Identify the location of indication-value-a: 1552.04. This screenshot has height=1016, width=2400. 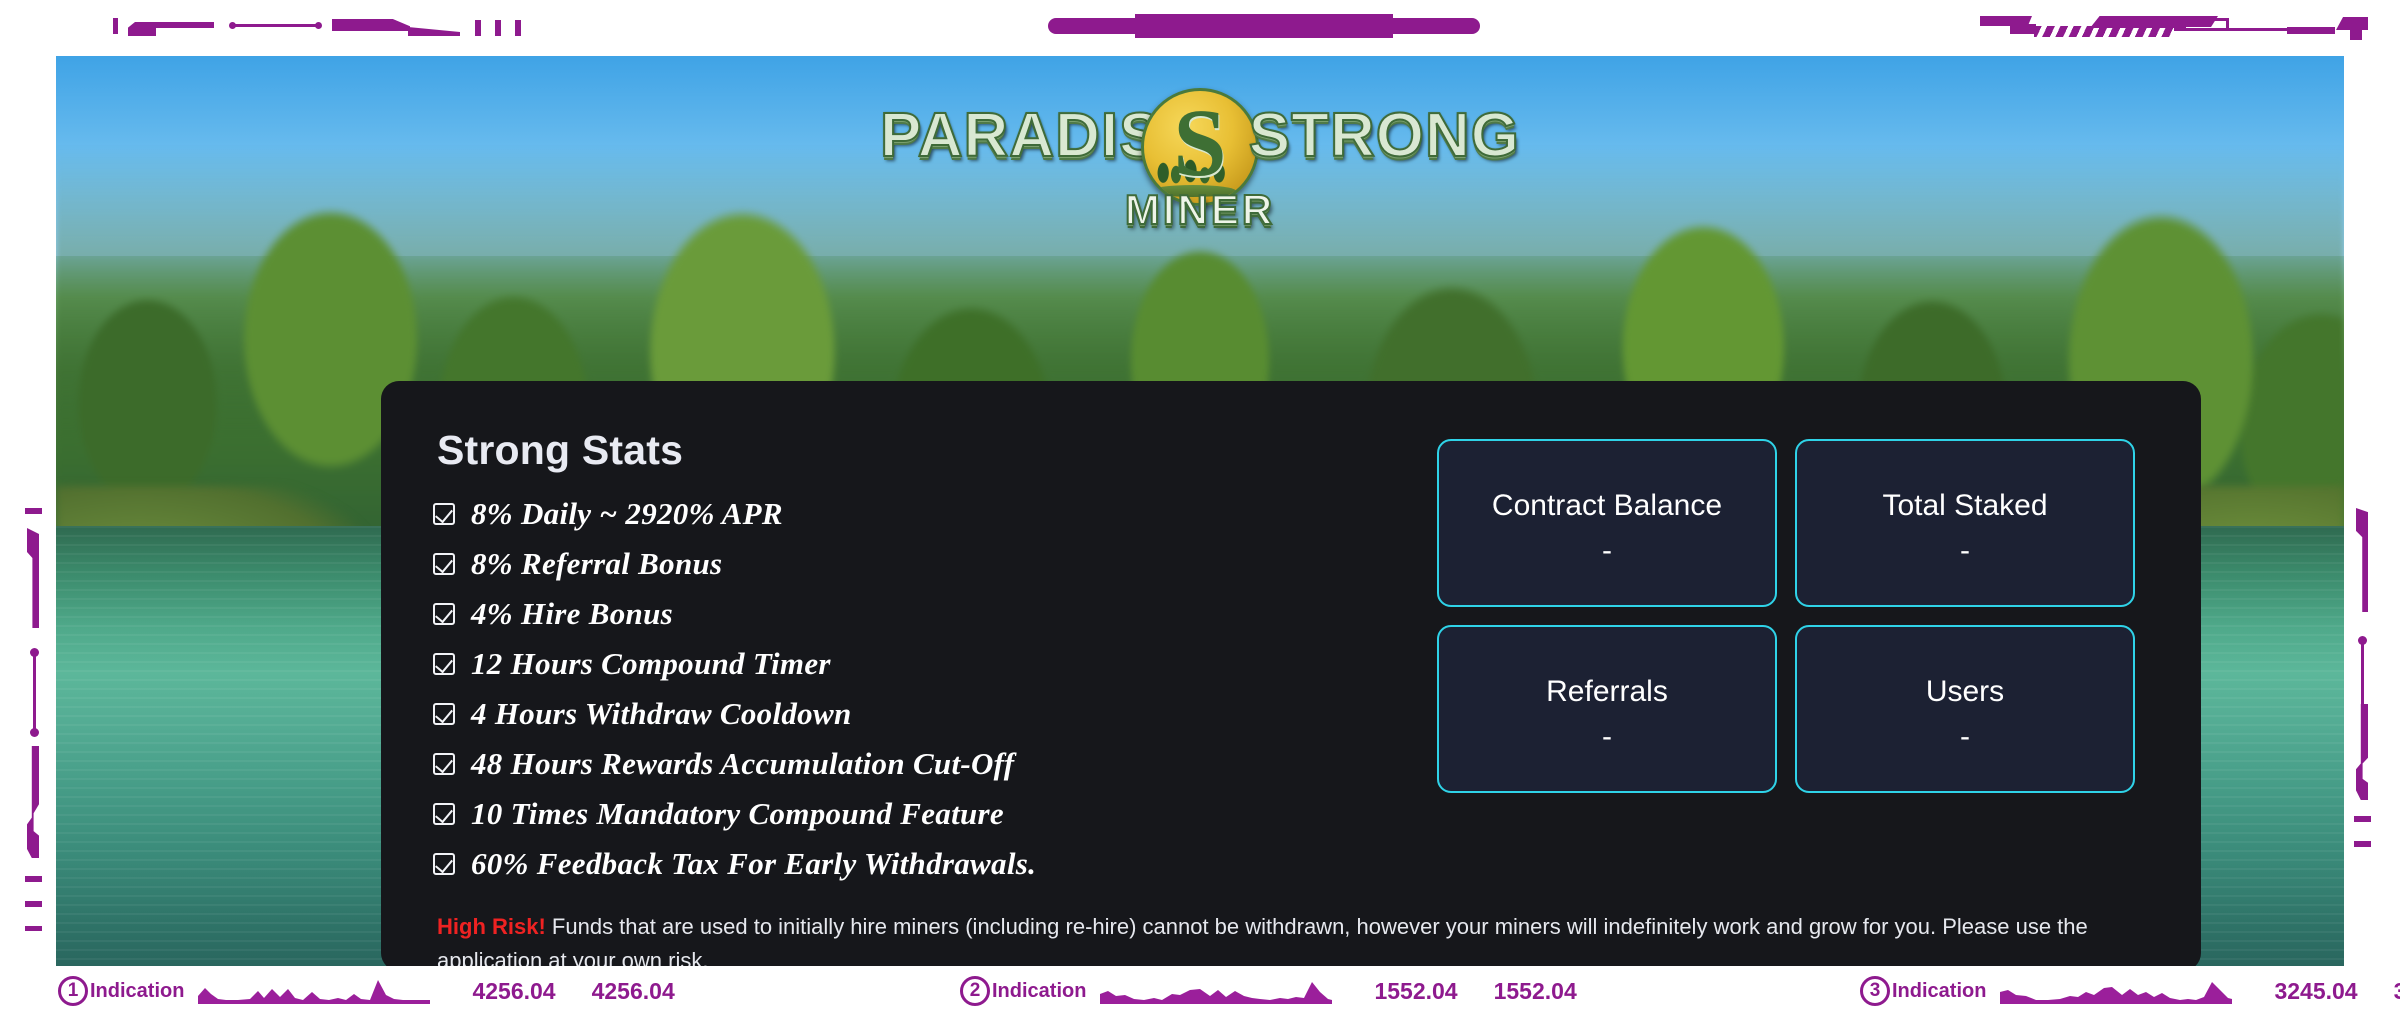
(1416, 990).